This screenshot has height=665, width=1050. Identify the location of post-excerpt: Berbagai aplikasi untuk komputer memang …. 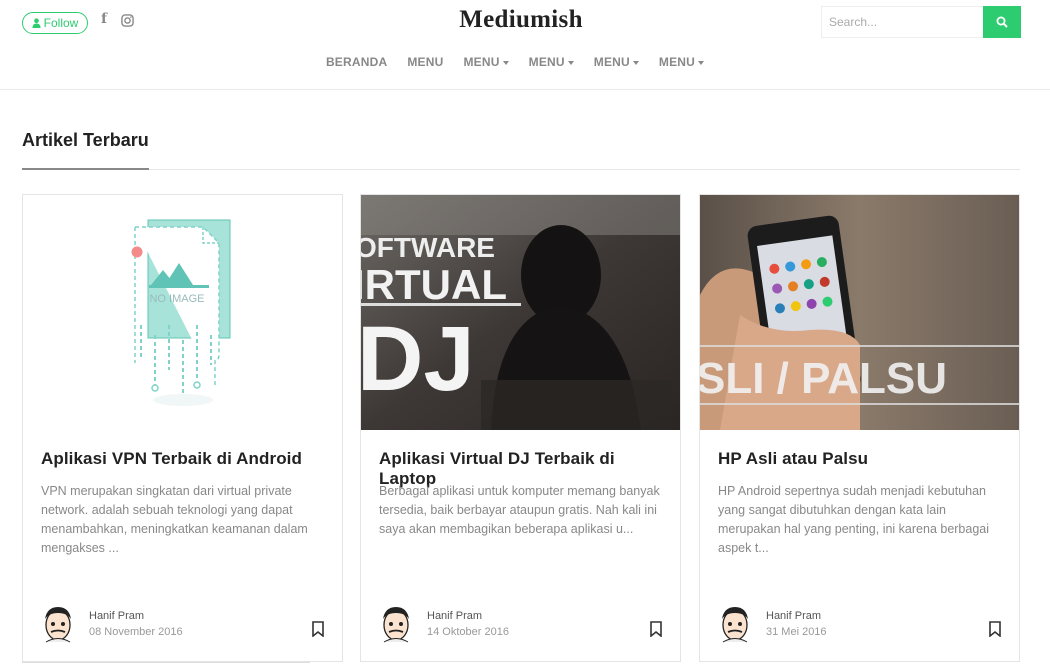
(519, 510).